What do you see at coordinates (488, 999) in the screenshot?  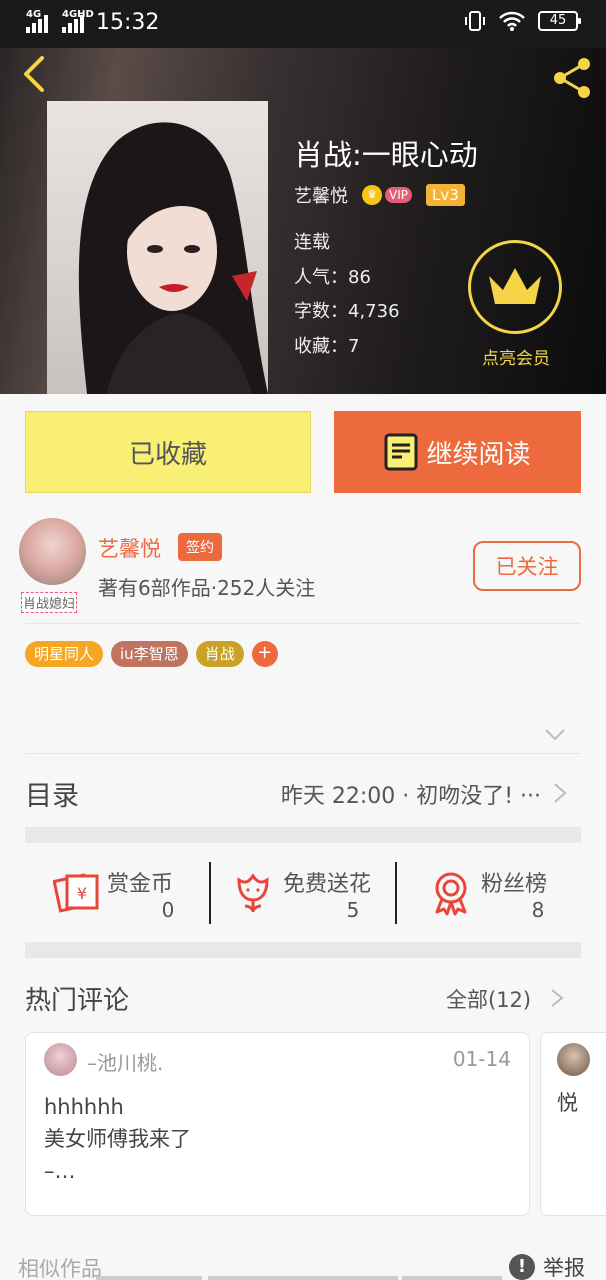 I see `all-comments-link: 全部(12)` at bounding box center [488, 999].